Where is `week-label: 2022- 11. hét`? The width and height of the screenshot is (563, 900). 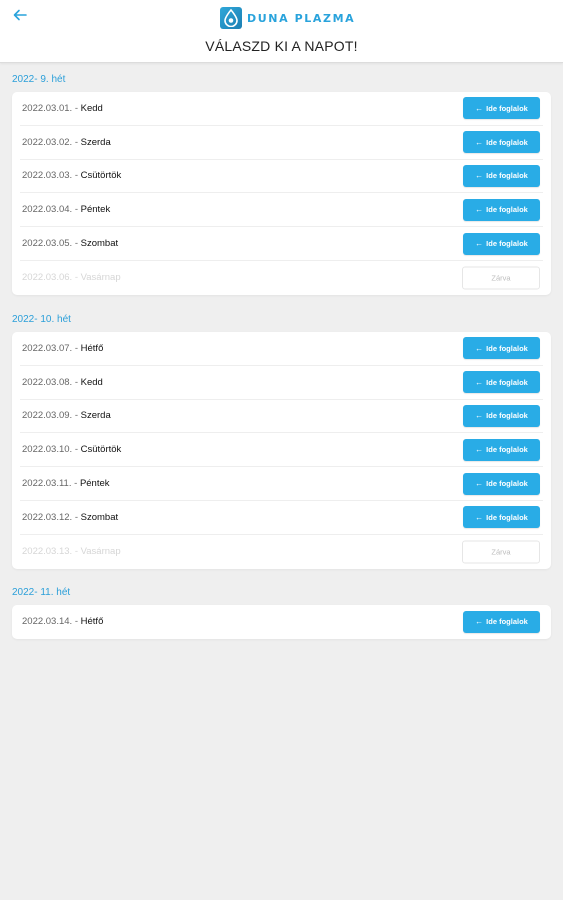 week-label: 2022- 11. hét is located at coordinates (41, 592).